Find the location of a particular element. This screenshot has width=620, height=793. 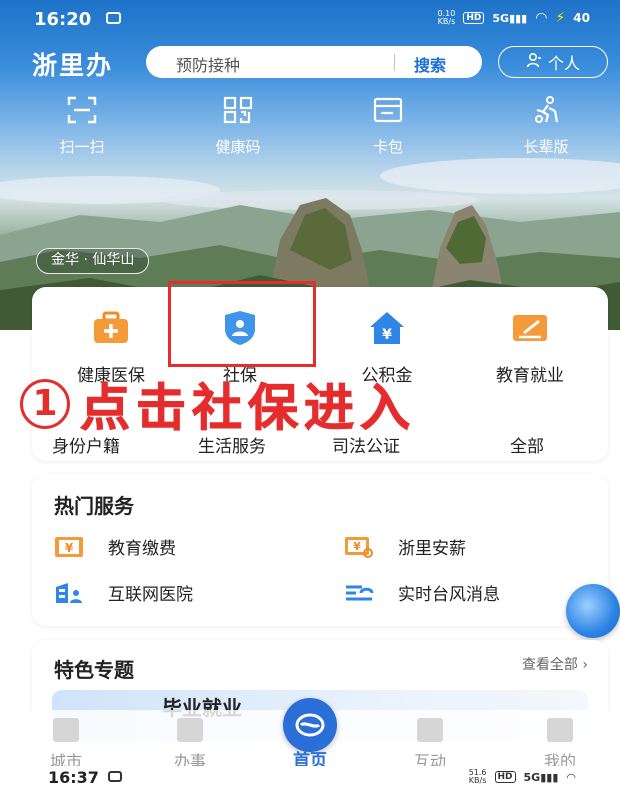

interaction-icon is located at coordinates (430, 730).